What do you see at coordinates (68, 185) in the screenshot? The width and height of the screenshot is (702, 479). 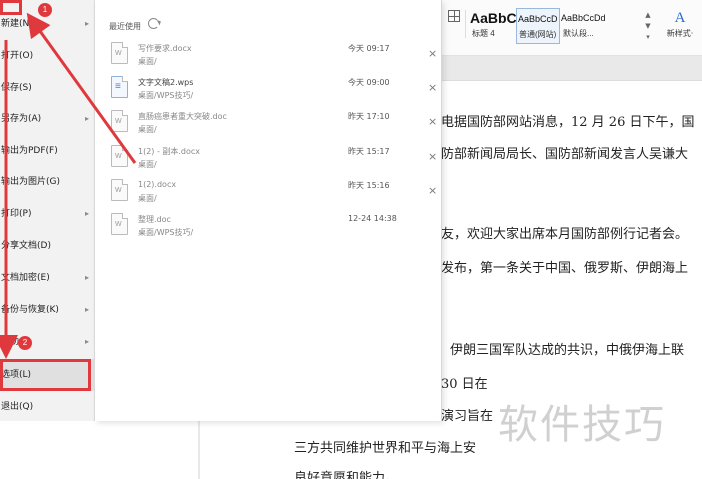 I see `annotation-arrows` at bounding box center [68, 185].